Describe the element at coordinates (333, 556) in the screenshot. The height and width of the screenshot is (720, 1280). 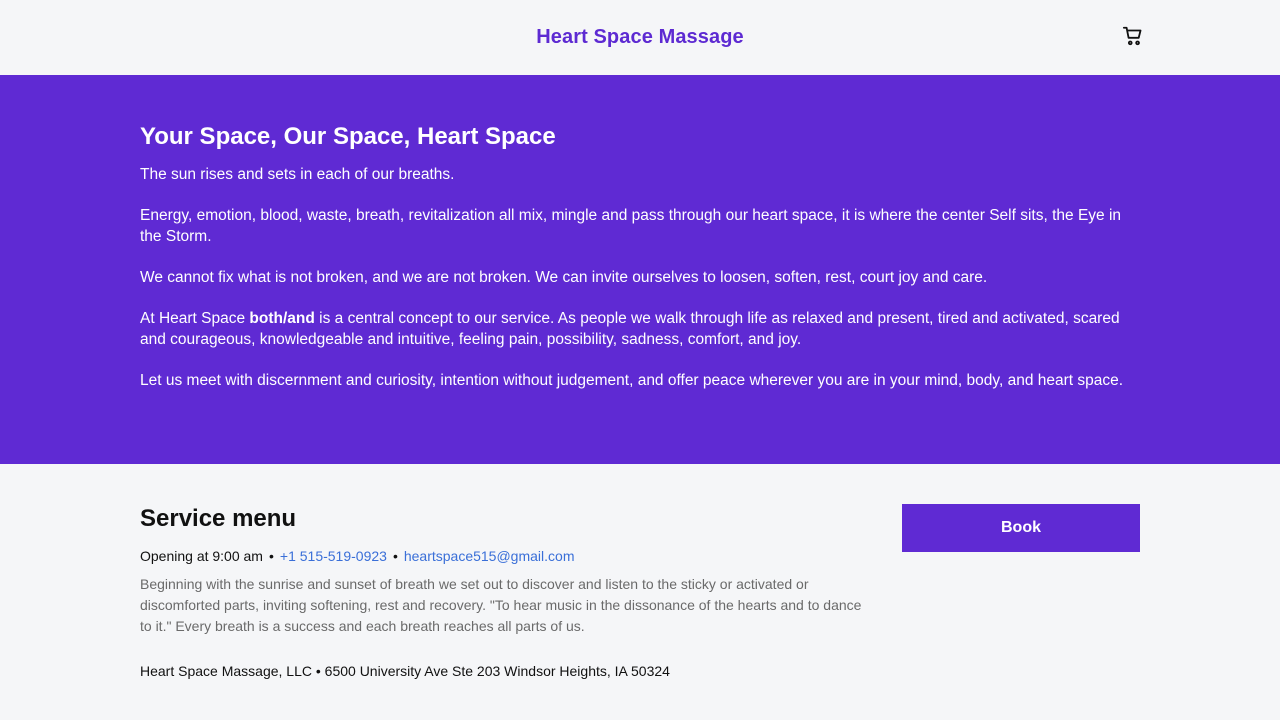
I see `phone-link: +1 515-519-0923` at that location.